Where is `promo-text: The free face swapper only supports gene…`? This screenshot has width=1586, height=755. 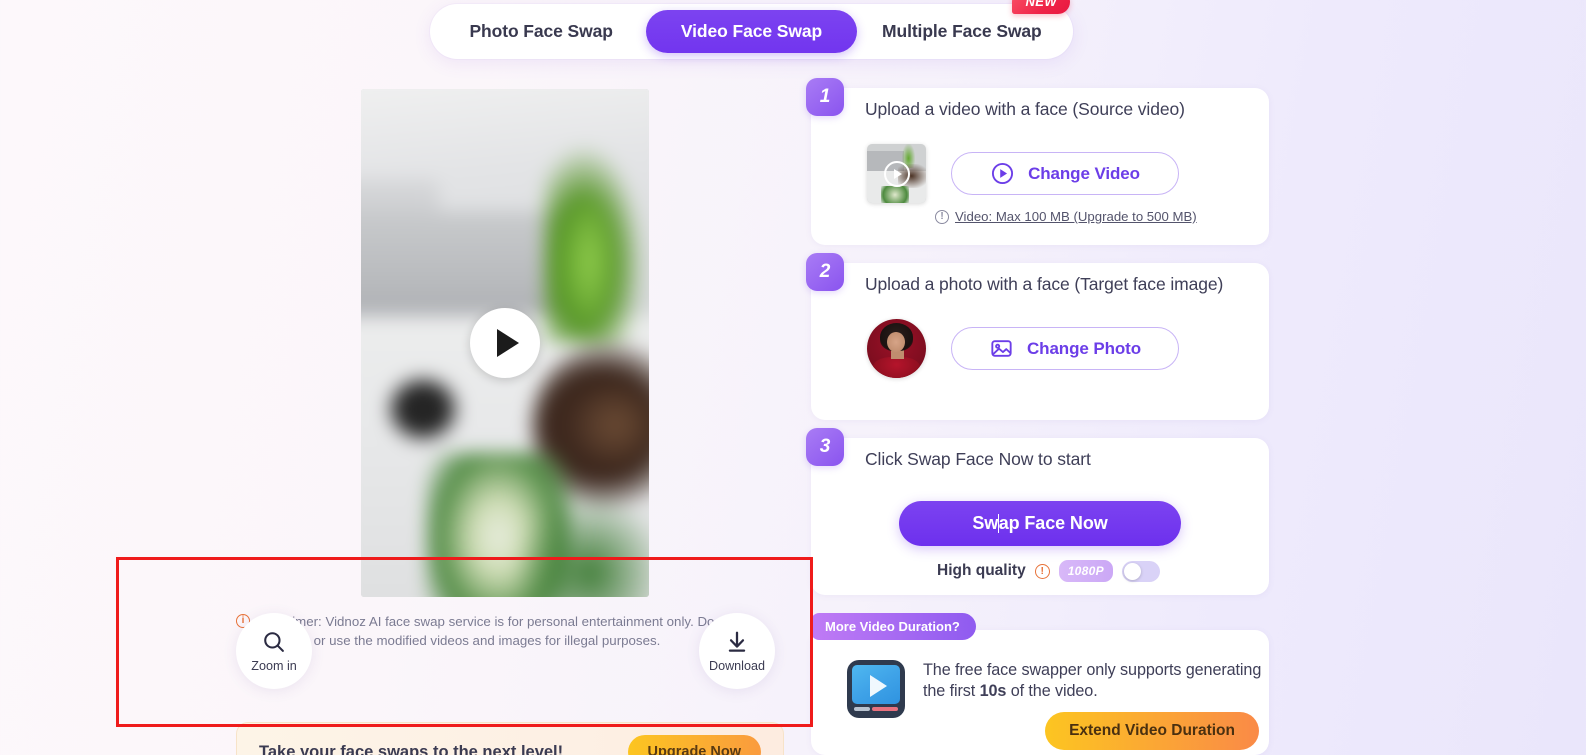
promo-text: The free face swapper only supports gene… is located at coordinates (1096, 681).